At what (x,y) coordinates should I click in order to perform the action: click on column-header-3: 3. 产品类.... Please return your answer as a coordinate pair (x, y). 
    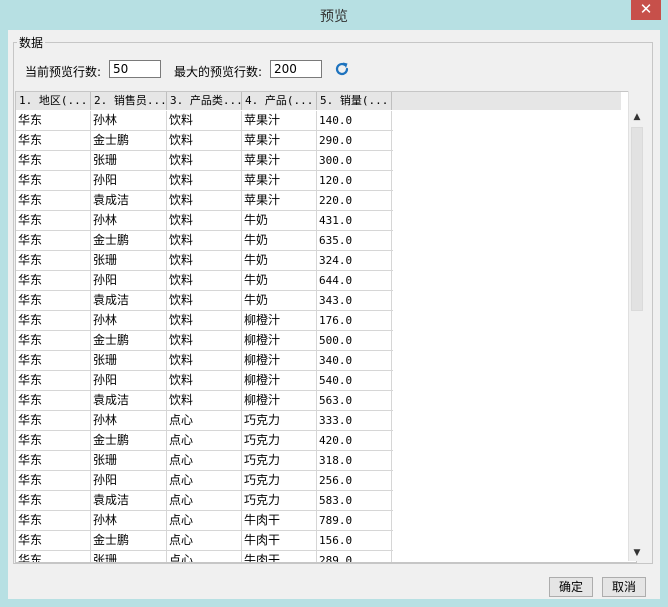
    Looking at the image, I should click on (204, 101).